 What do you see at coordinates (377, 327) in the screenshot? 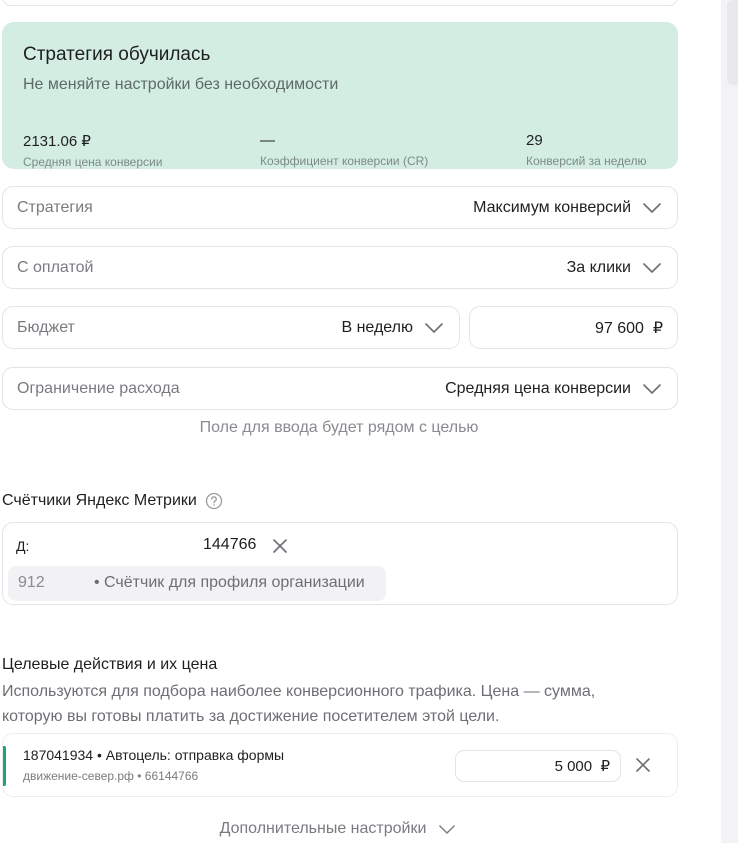
I see `budget-select-value: В неделю` at bounding box center [377, 327].